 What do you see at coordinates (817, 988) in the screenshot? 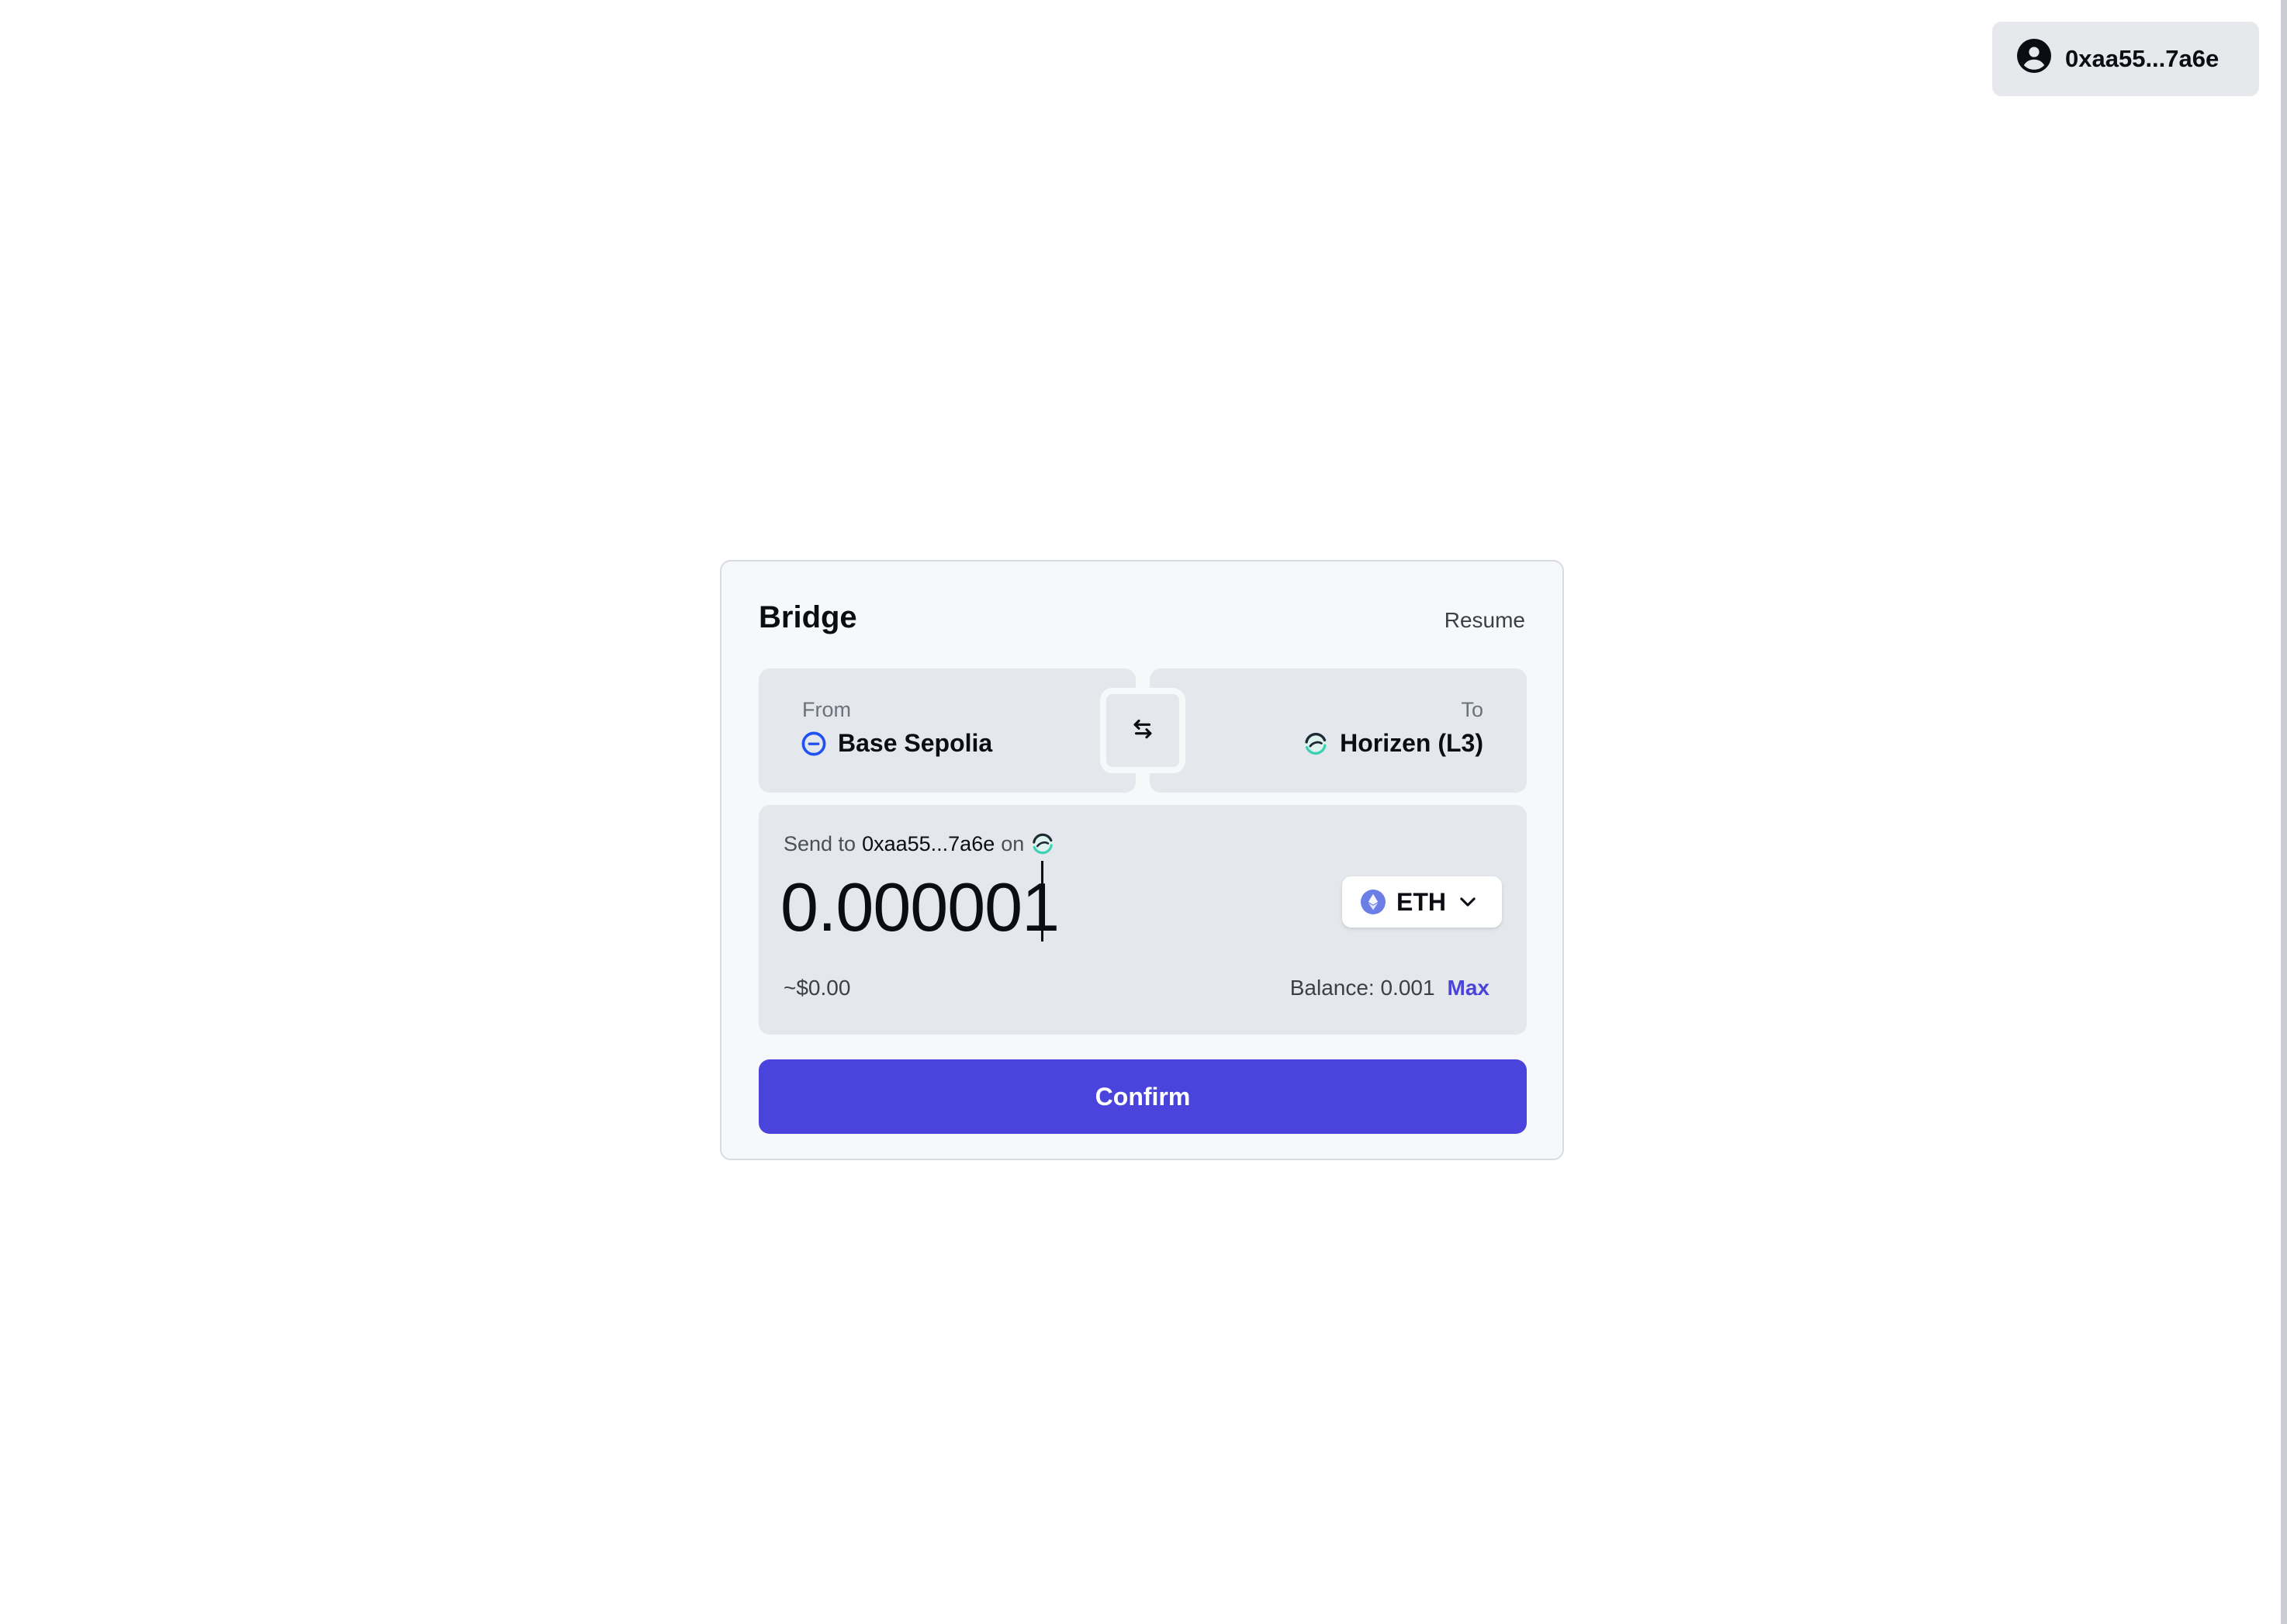
I see `usd-value: ~$0.00` at bounding box center [817, 988].